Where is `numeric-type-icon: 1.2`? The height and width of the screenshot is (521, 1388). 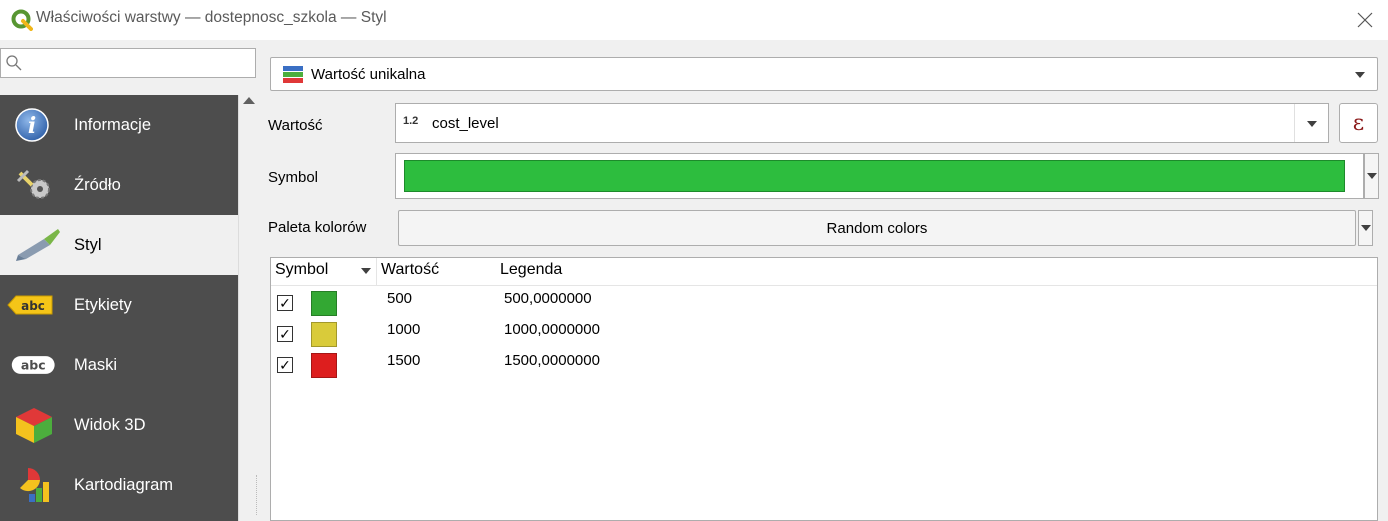
numeric-type-icon: 1.2 is located at coordinates (411, 121).